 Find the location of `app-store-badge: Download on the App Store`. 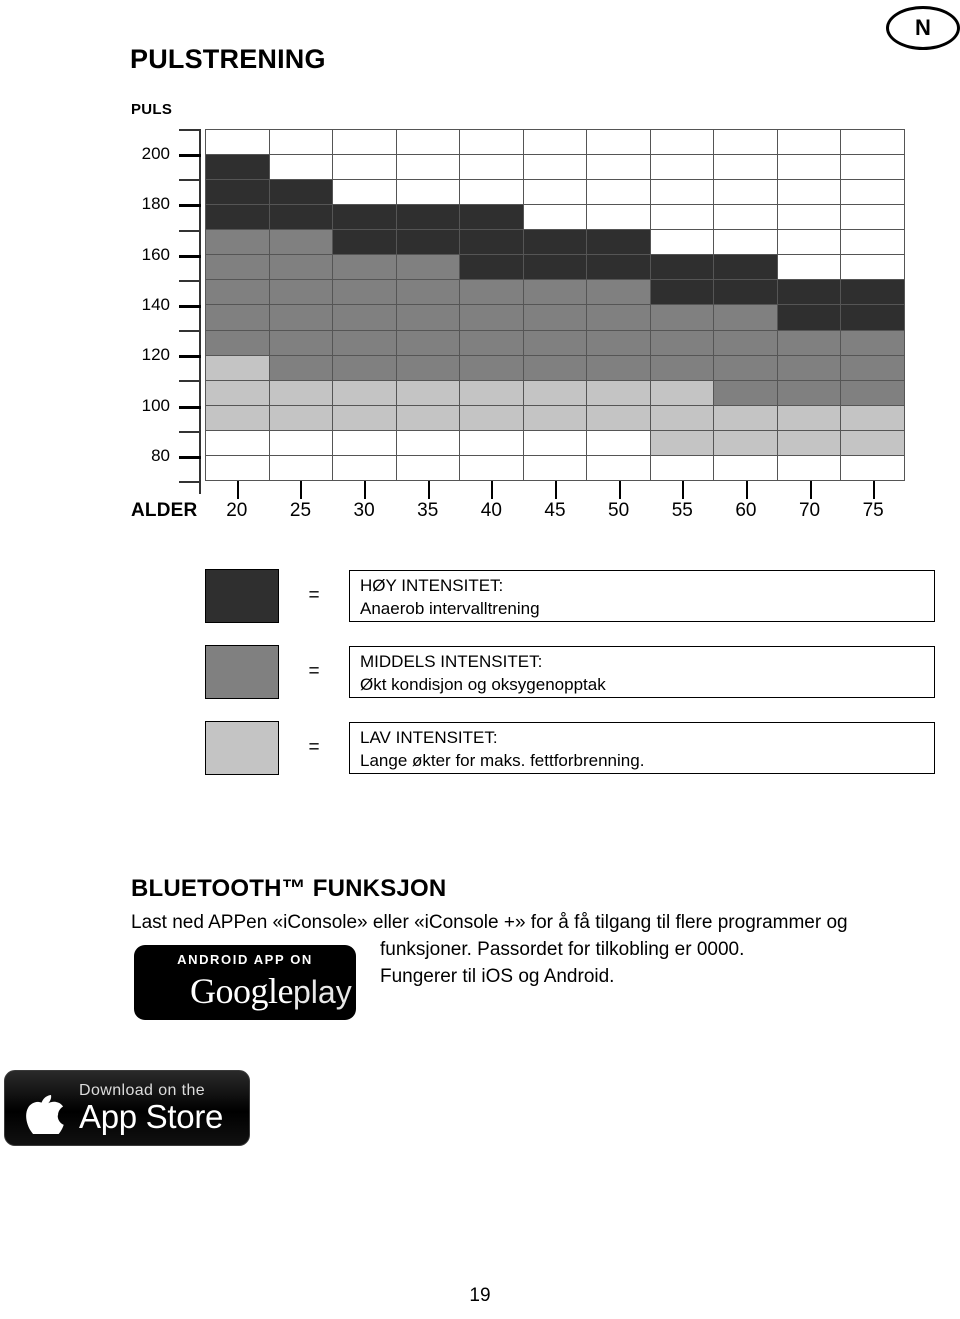

app-store-badge: Download on the App Store is located at coordinates (127, 1108).